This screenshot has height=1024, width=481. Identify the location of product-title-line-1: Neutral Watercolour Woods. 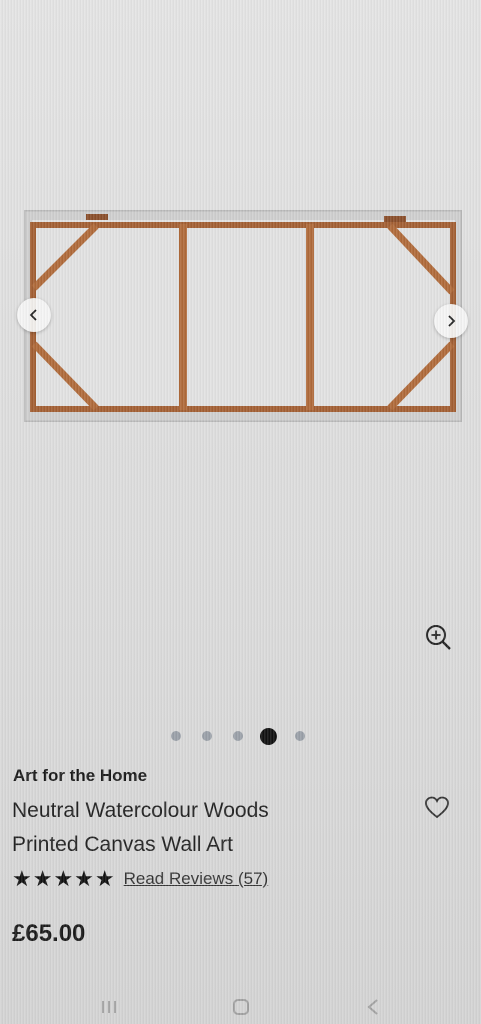
(140, 810).